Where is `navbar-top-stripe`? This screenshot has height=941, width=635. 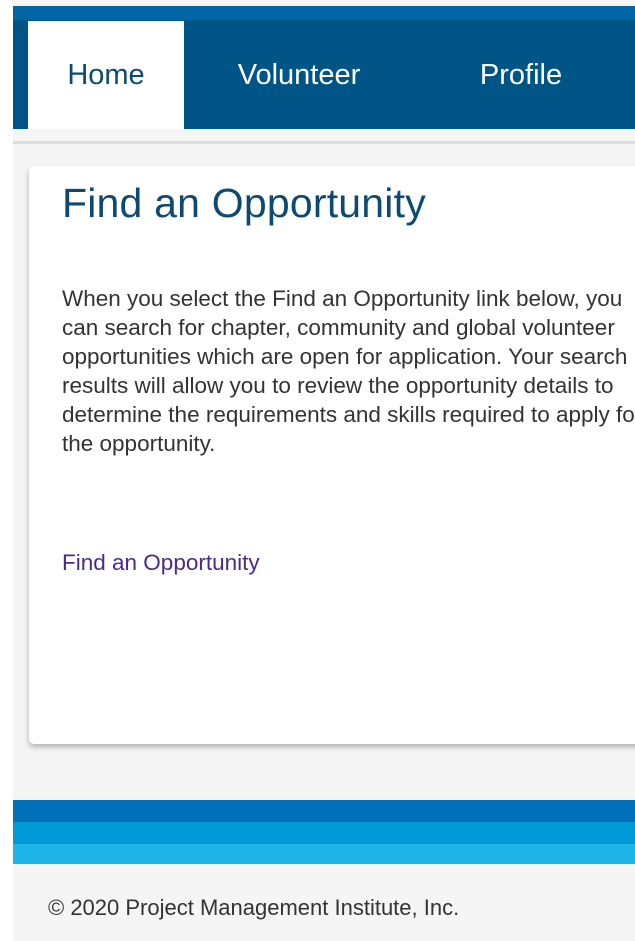 navbar-top-stripe is located at coordinates (324, 13).